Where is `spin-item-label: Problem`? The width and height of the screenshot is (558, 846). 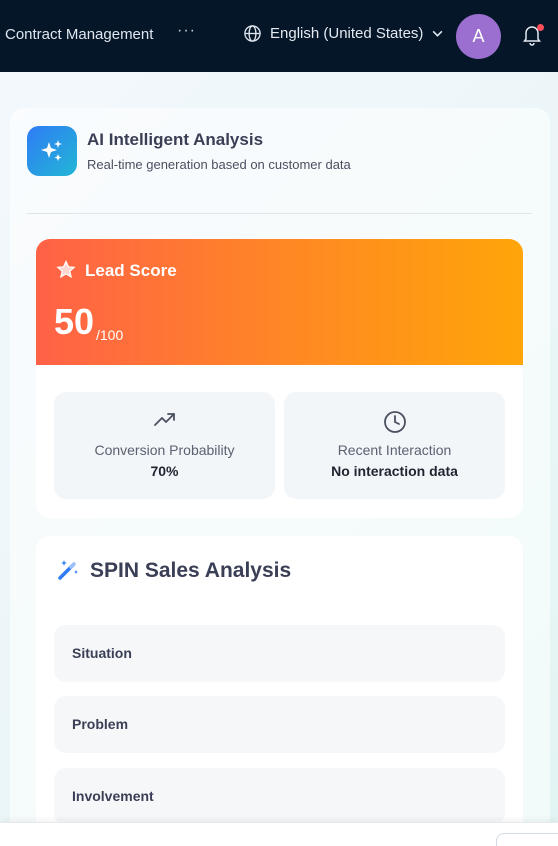
spin-item-label: Problem is located at coordinates (100, 724).